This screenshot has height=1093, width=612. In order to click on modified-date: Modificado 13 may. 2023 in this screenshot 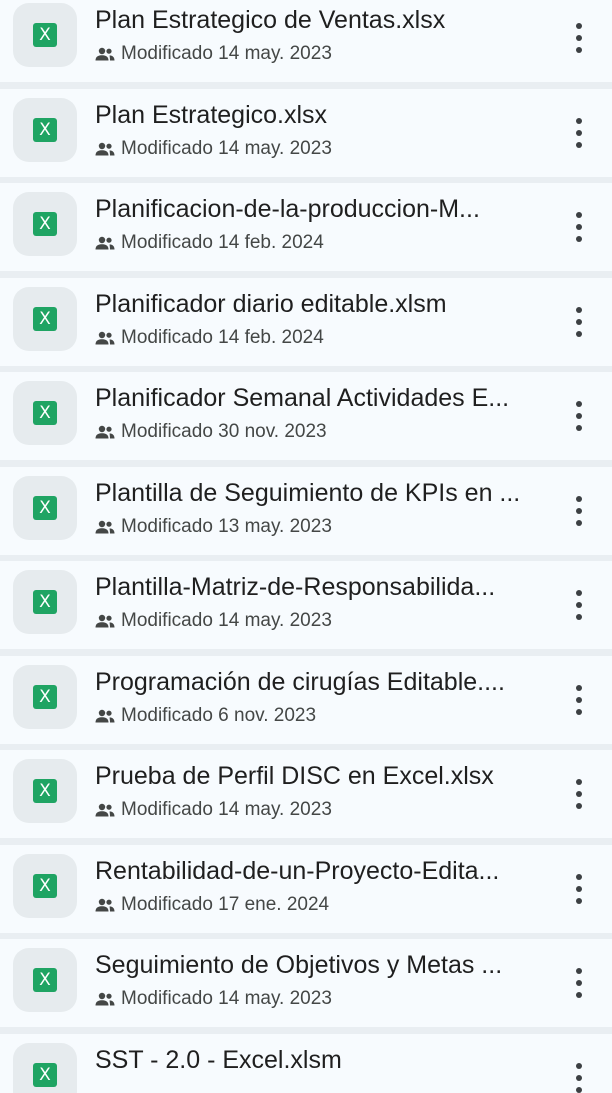, I will do `click(226, 526)`.